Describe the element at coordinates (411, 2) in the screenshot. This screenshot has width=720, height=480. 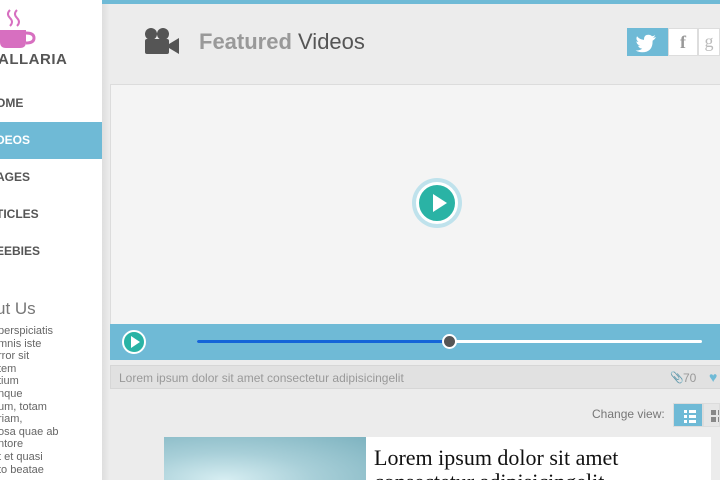
I see `top-accent-line` at that location.